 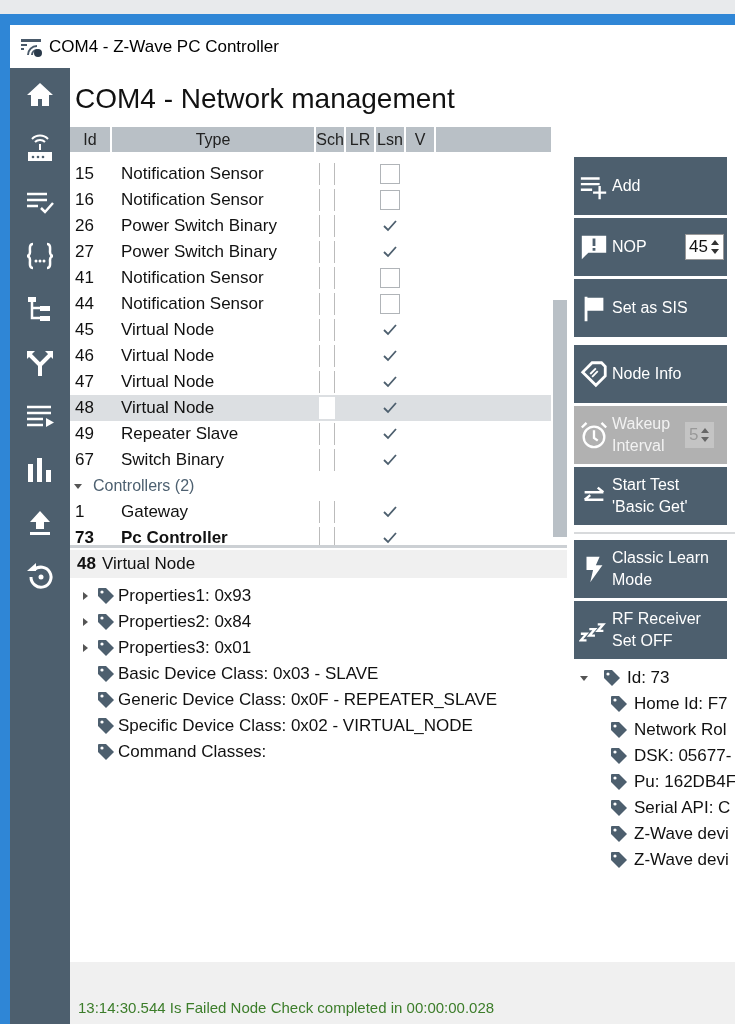 I want to click on property-text: Properties3: 0x01, so click(x=185, y=648).